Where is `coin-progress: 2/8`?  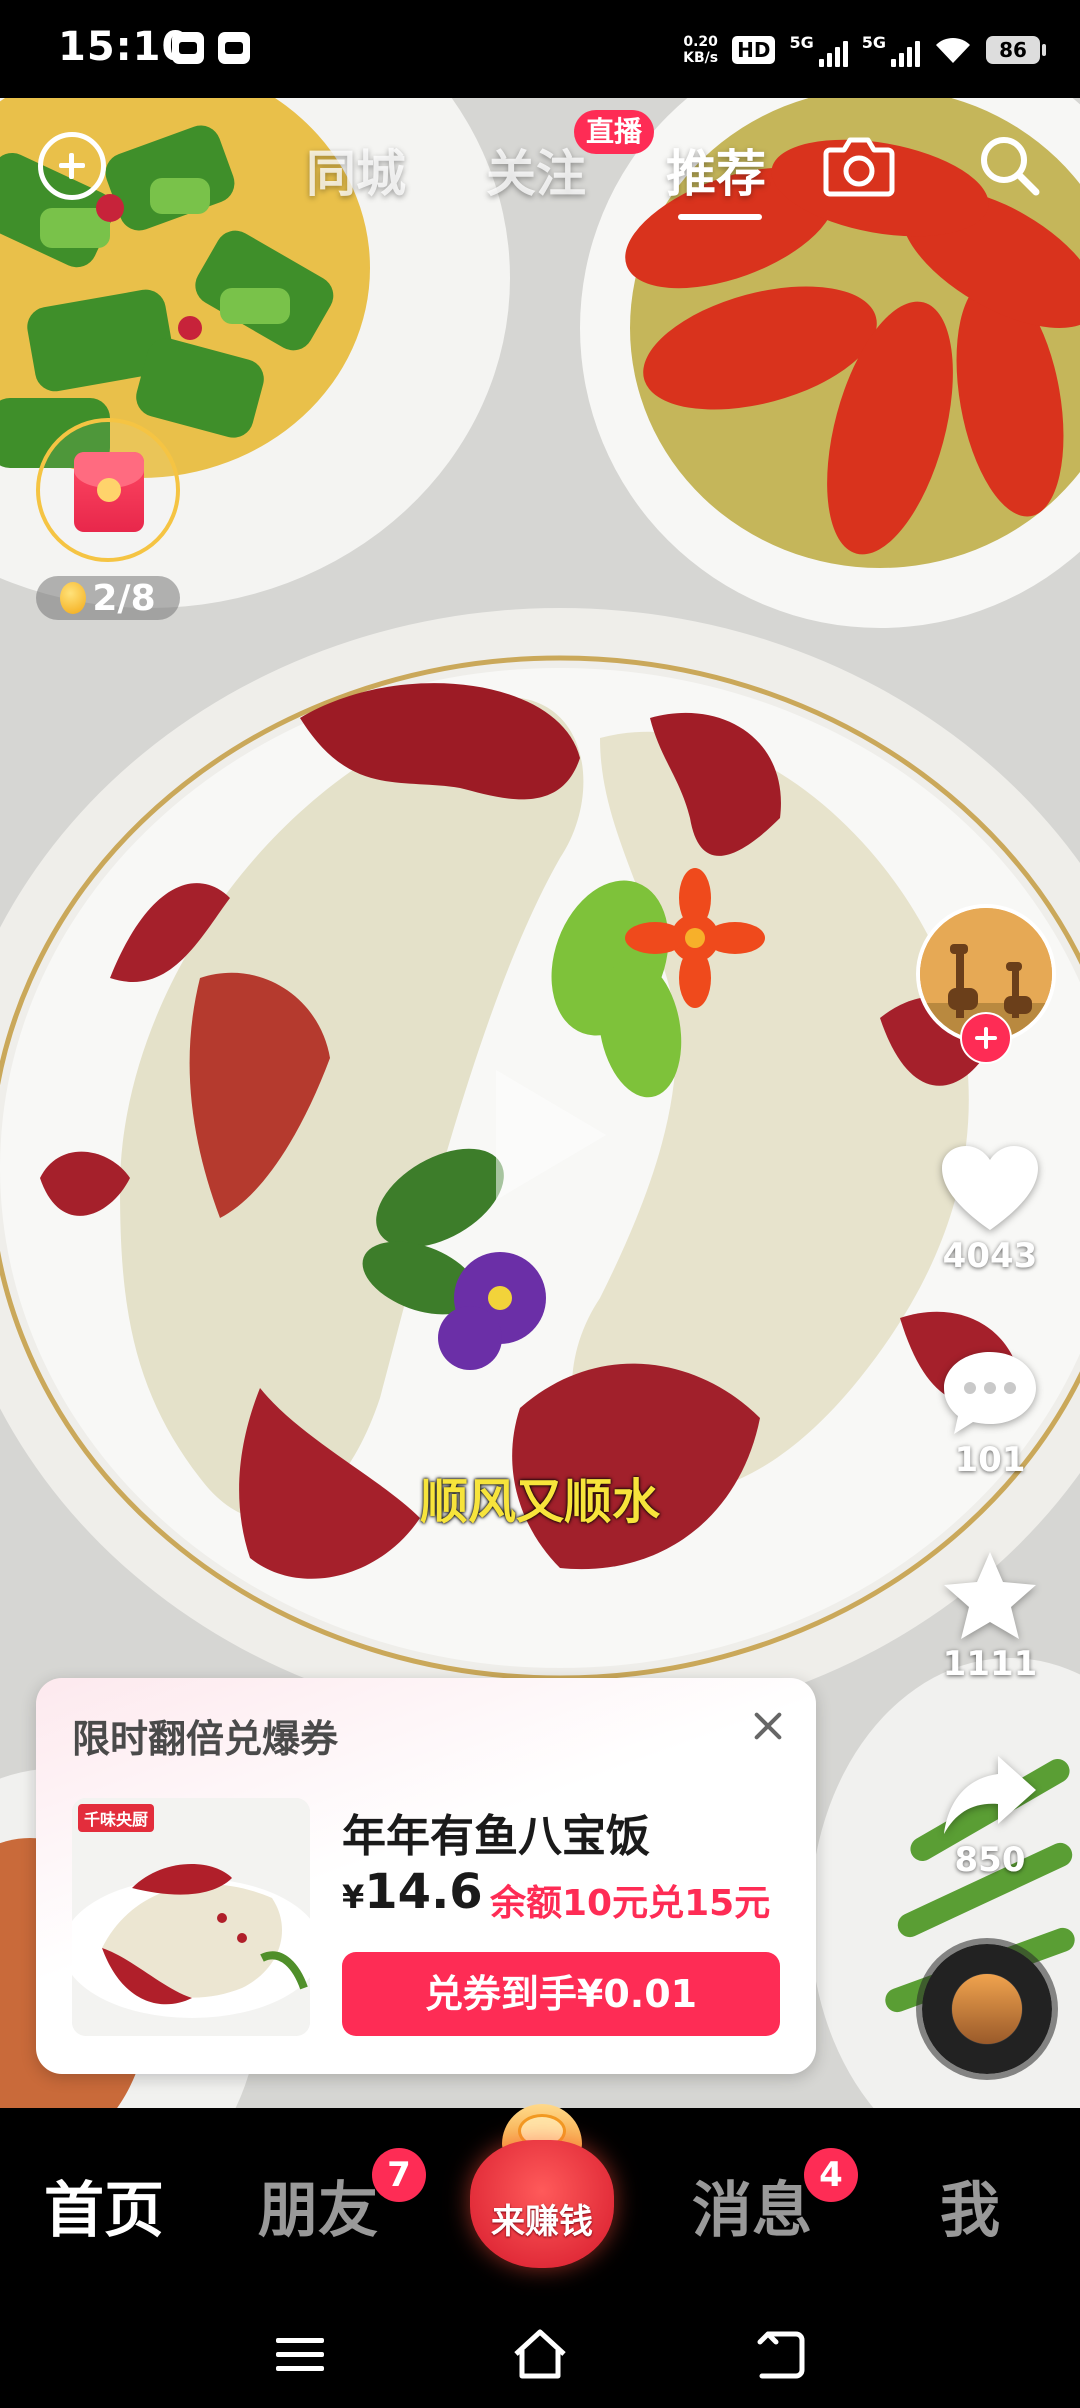 coin-progress: 2/8 is located at coordinates (108, 598).